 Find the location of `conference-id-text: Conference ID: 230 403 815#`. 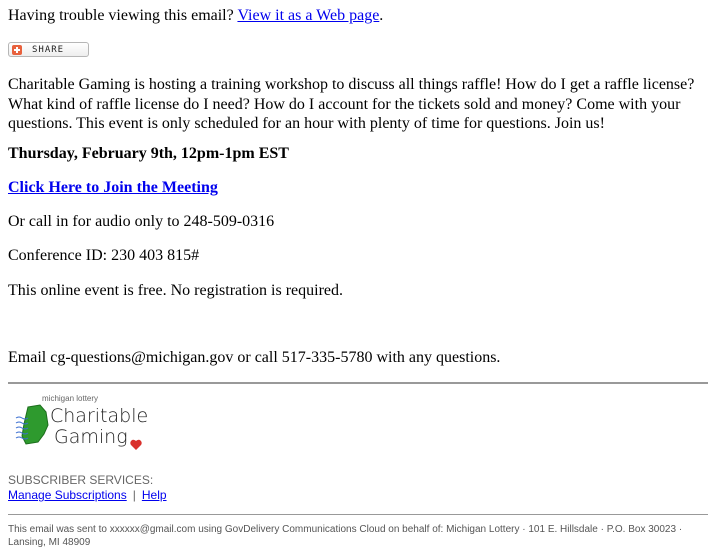

conference-id-text: Conference ID: 230 403 815# is located at coordinates (104, 255).